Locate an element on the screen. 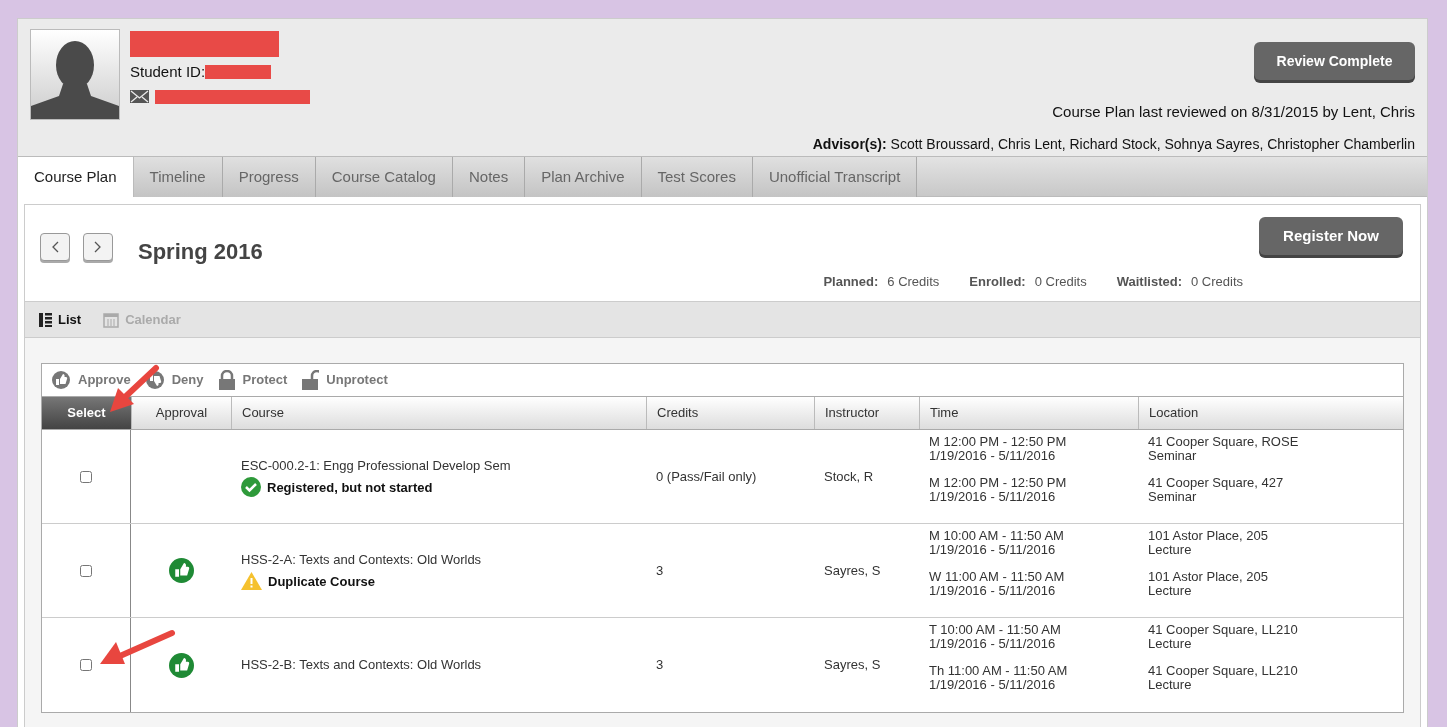  meeting-time: T 10:00 AM - 11:50 AM is located at coordinates (995, 630).